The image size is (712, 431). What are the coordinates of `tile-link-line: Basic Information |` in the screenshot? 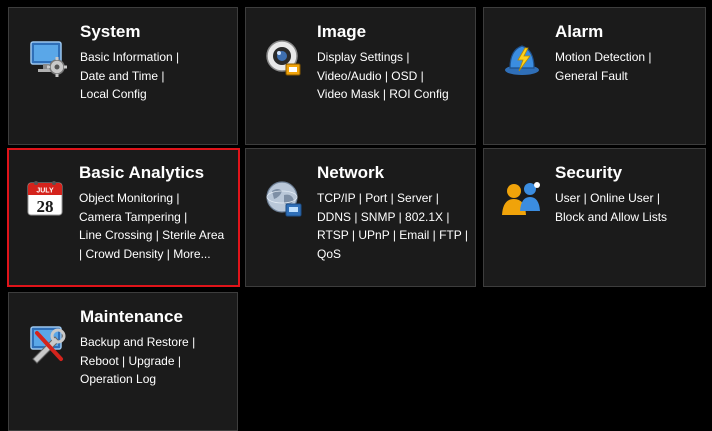 It's located at (160, 57).